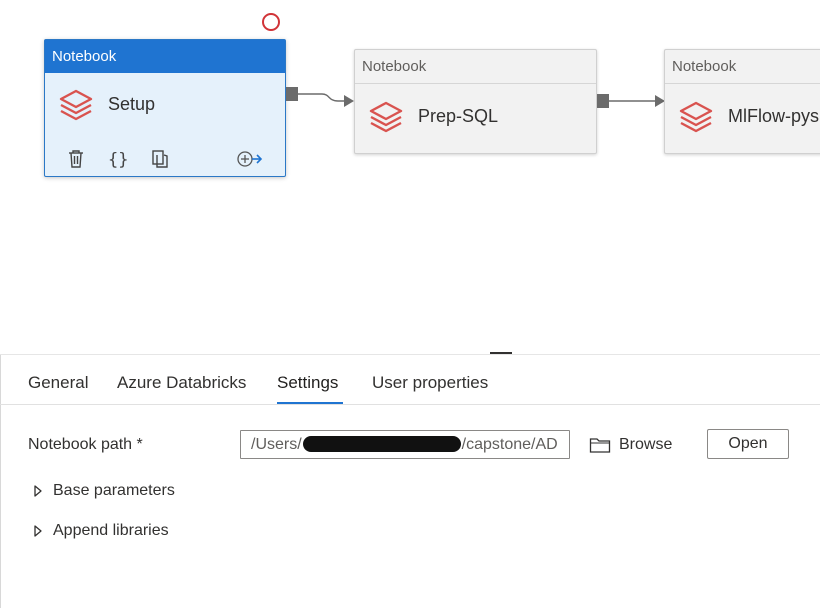  What do you see at coordinates (458, 116) in the screenshot?
I see `activity-name: Prep-SQL` at bounding box center [458, 116].